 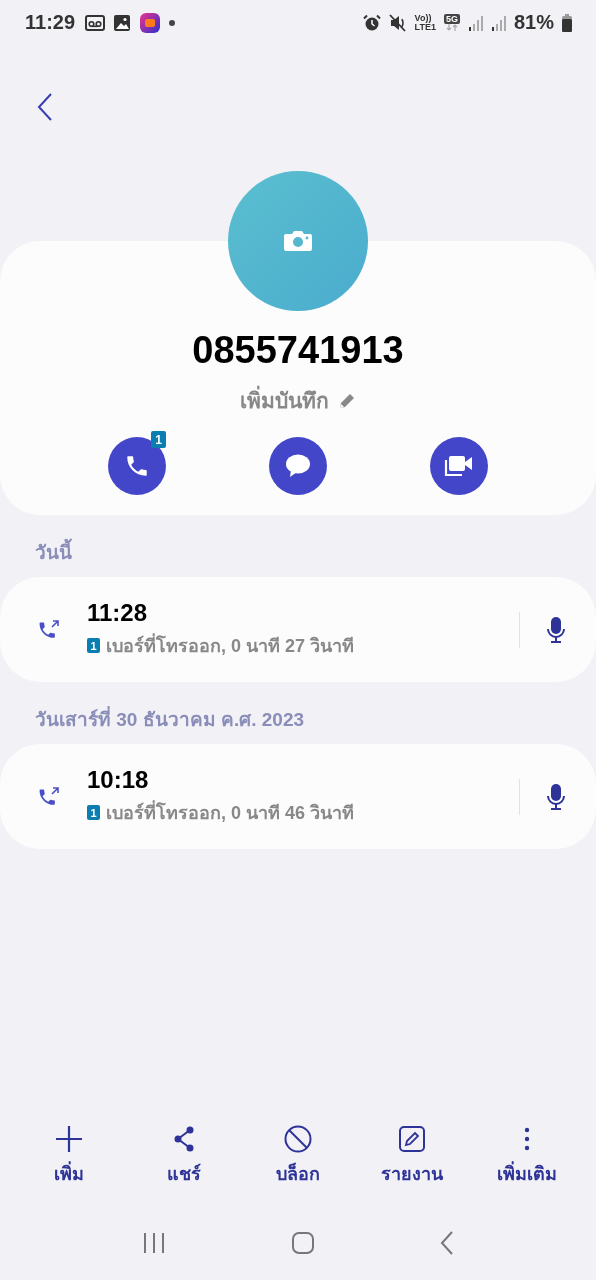 I want to click on battery-icon, so click(x=567, y=22).